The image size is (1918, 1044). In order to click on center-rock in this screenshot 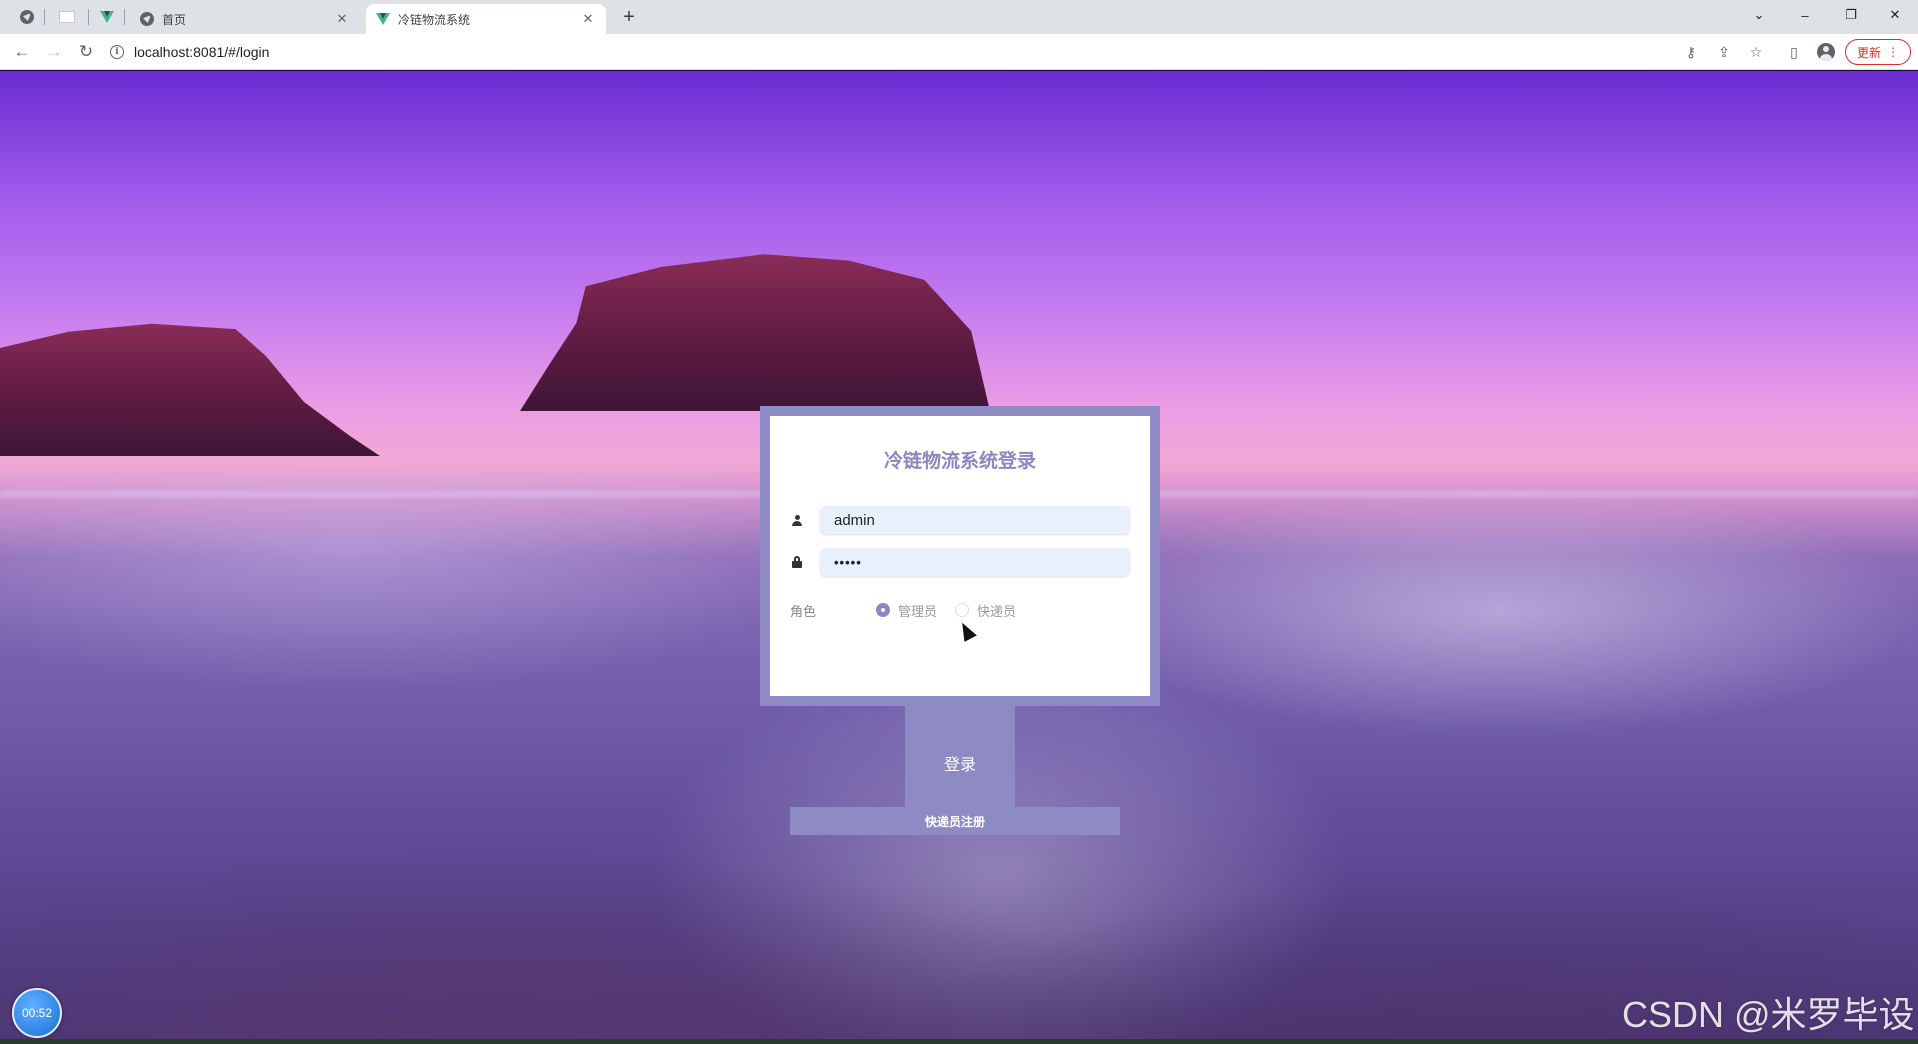, I will do `click(755, 332)`.